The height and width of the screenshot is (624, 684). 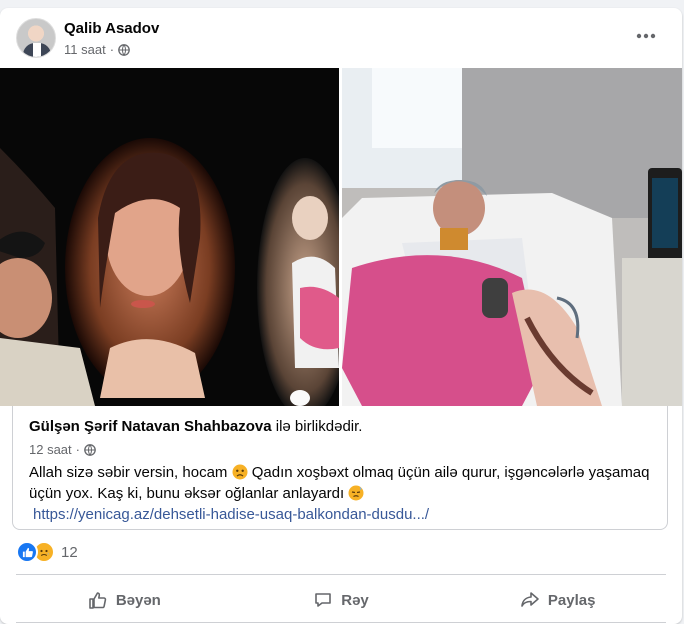 What do you see at coordinates (128, 472) in the screenshot?
I see `text-part-1: Allah sizə səbir versin, hocam` at bounding box center [128, 472].